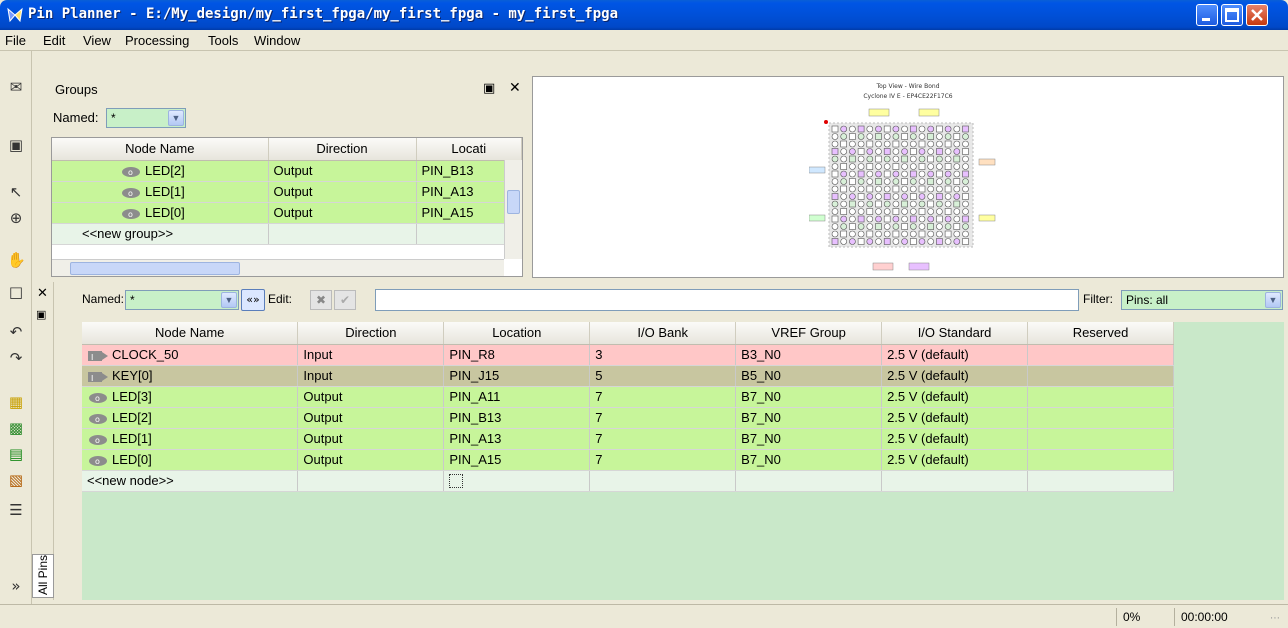 This screenshot has width=1288, height=628. What do you see at coordinates (628, 376) in the screenshot?
I see `table-row: I KEY[0] Input PIN_J15 5 B5_N0 2.5 V (default)` at bounding box center [628, 376].